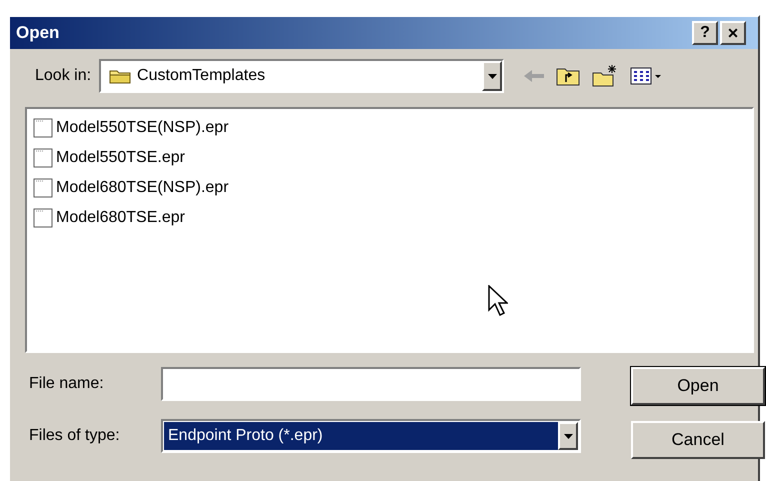 The image size is (766, 481). I want to click on file-name-label: File name:, so click(67, 384).